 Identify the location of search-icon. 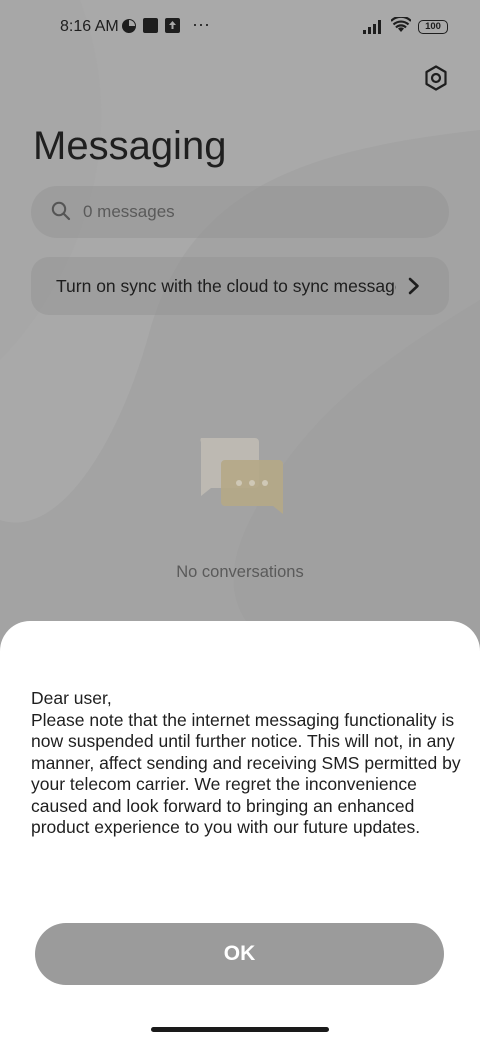
(61, 213).